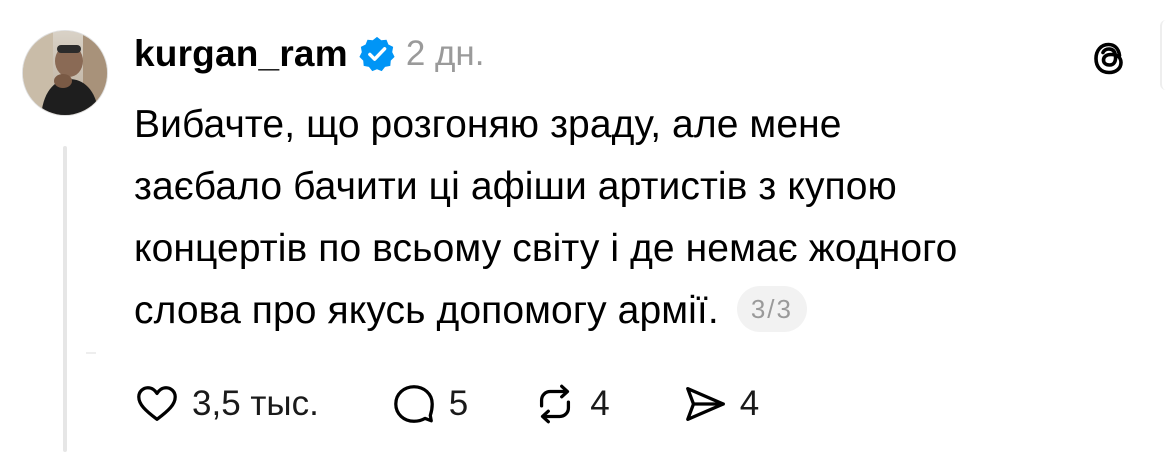  What do you see at coordinates (445, 53) in the screenshot?
I see `post-time: 2 дн.` at bounding box center [445, 53].